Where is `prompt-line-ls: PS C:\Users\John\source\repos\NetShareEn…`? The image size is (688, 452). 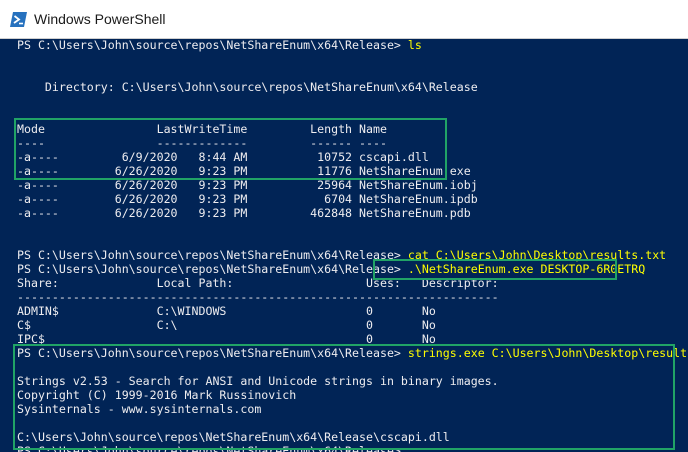
prompt-line-ls: PS C:\Users\John\source\repos\NetShareEn… is located at coordinates (219, 45).